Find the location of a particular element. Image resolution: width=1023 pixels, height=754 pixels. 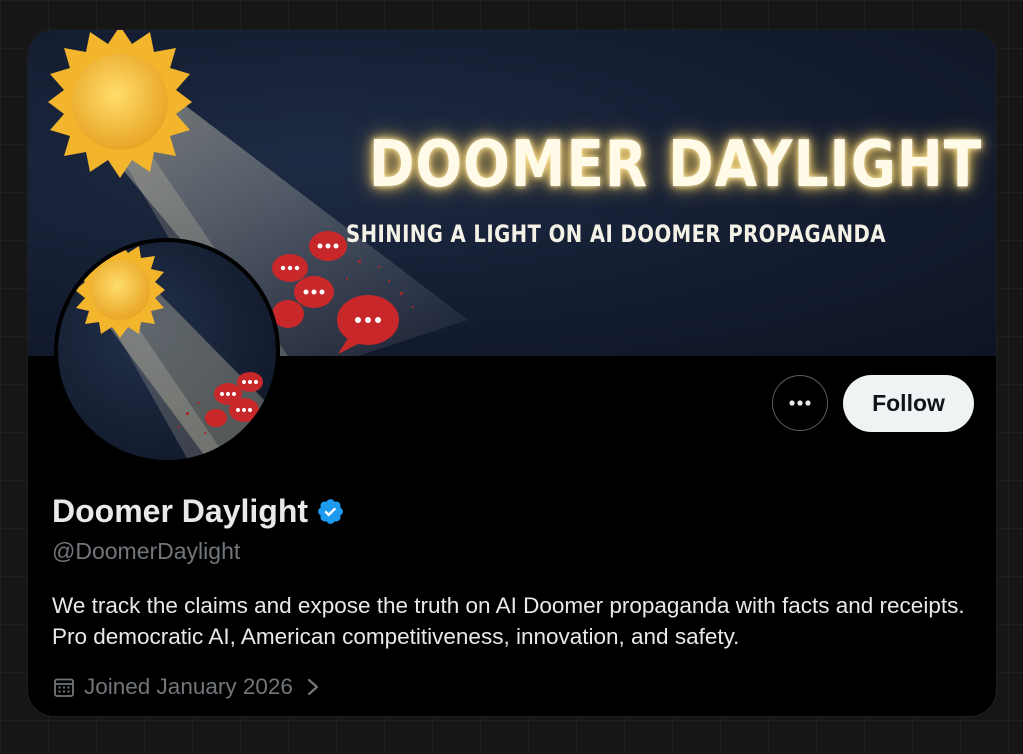

follow-button: Follow is located at coordinates (908, 403).